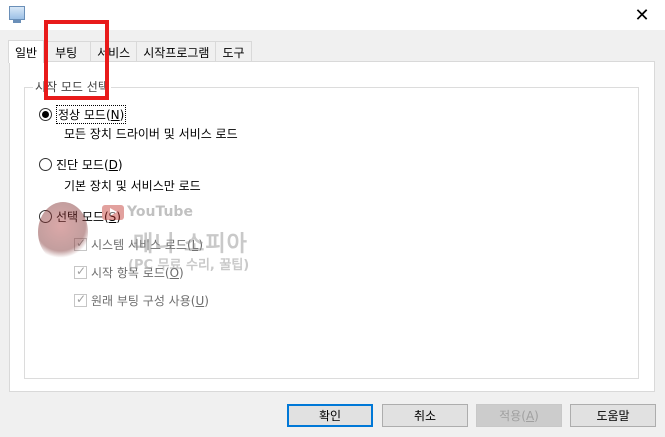  Describe the element at coordinates (642, 15) in the screenshot. I see `close-icon: ✕` at that location.